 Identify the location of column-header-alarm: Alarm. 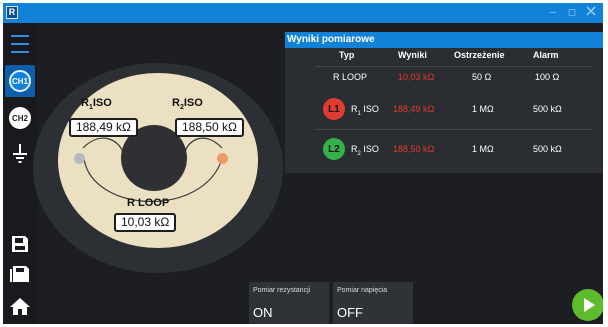
(546, 55).